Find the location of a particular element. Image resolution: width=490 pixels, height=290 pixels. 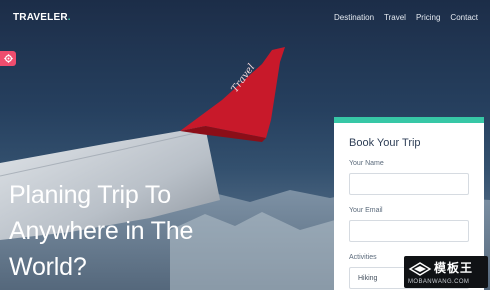

settings-button is located at coordinates (8, 58).